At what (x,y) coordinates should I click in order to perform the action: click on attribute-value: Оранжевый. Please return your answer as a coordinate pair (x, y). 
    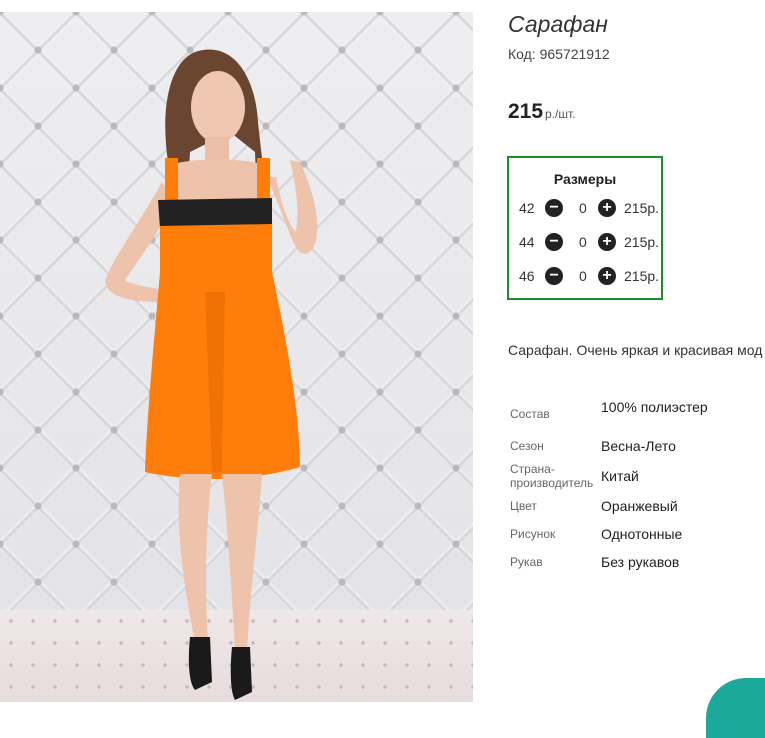
    Looking at the image, I should click on (639, 506).